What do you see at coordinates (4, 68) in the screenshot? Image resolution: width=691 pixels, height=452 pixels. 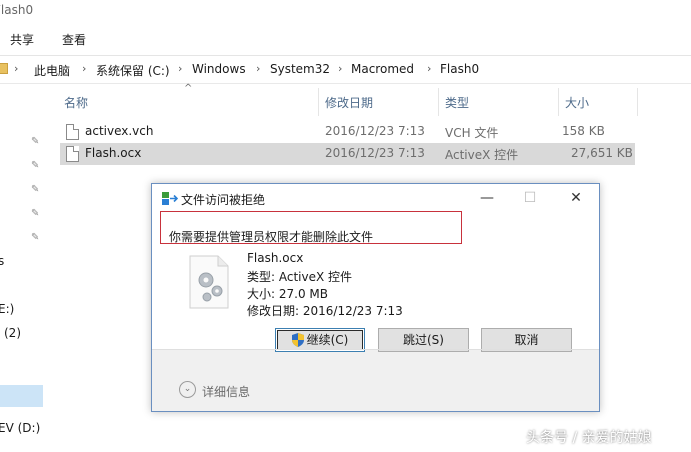 I see `folder-icon` at bounding box center [4, 68].